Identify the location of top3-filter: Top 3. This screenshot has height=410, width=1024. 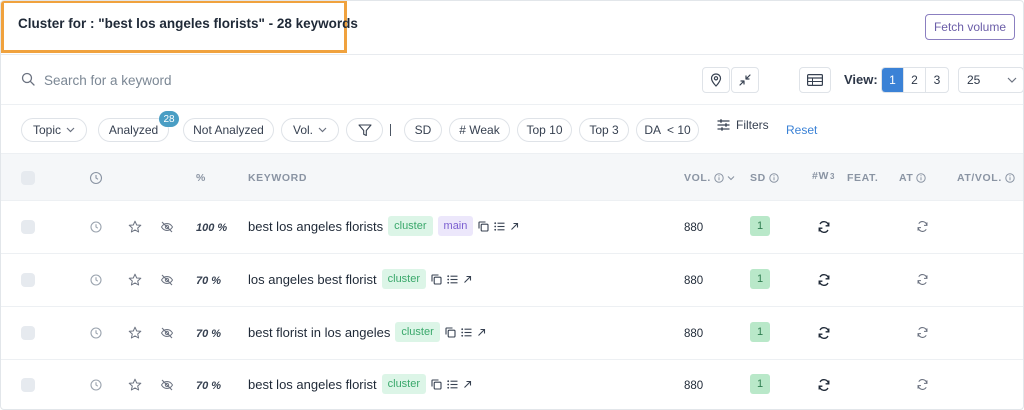
(604, 130).